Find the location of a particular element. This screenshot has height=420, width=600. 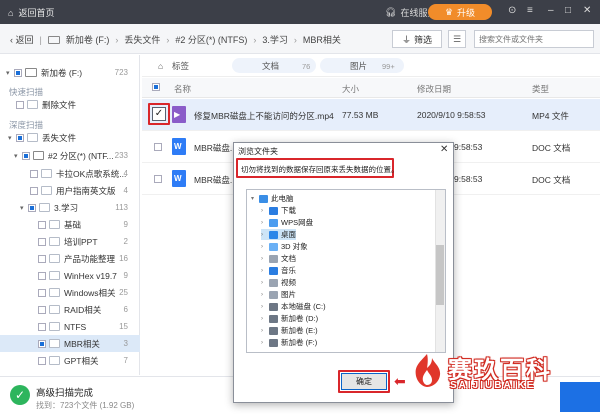

menu-icon: ≡ is located at coordinates (530, 11).